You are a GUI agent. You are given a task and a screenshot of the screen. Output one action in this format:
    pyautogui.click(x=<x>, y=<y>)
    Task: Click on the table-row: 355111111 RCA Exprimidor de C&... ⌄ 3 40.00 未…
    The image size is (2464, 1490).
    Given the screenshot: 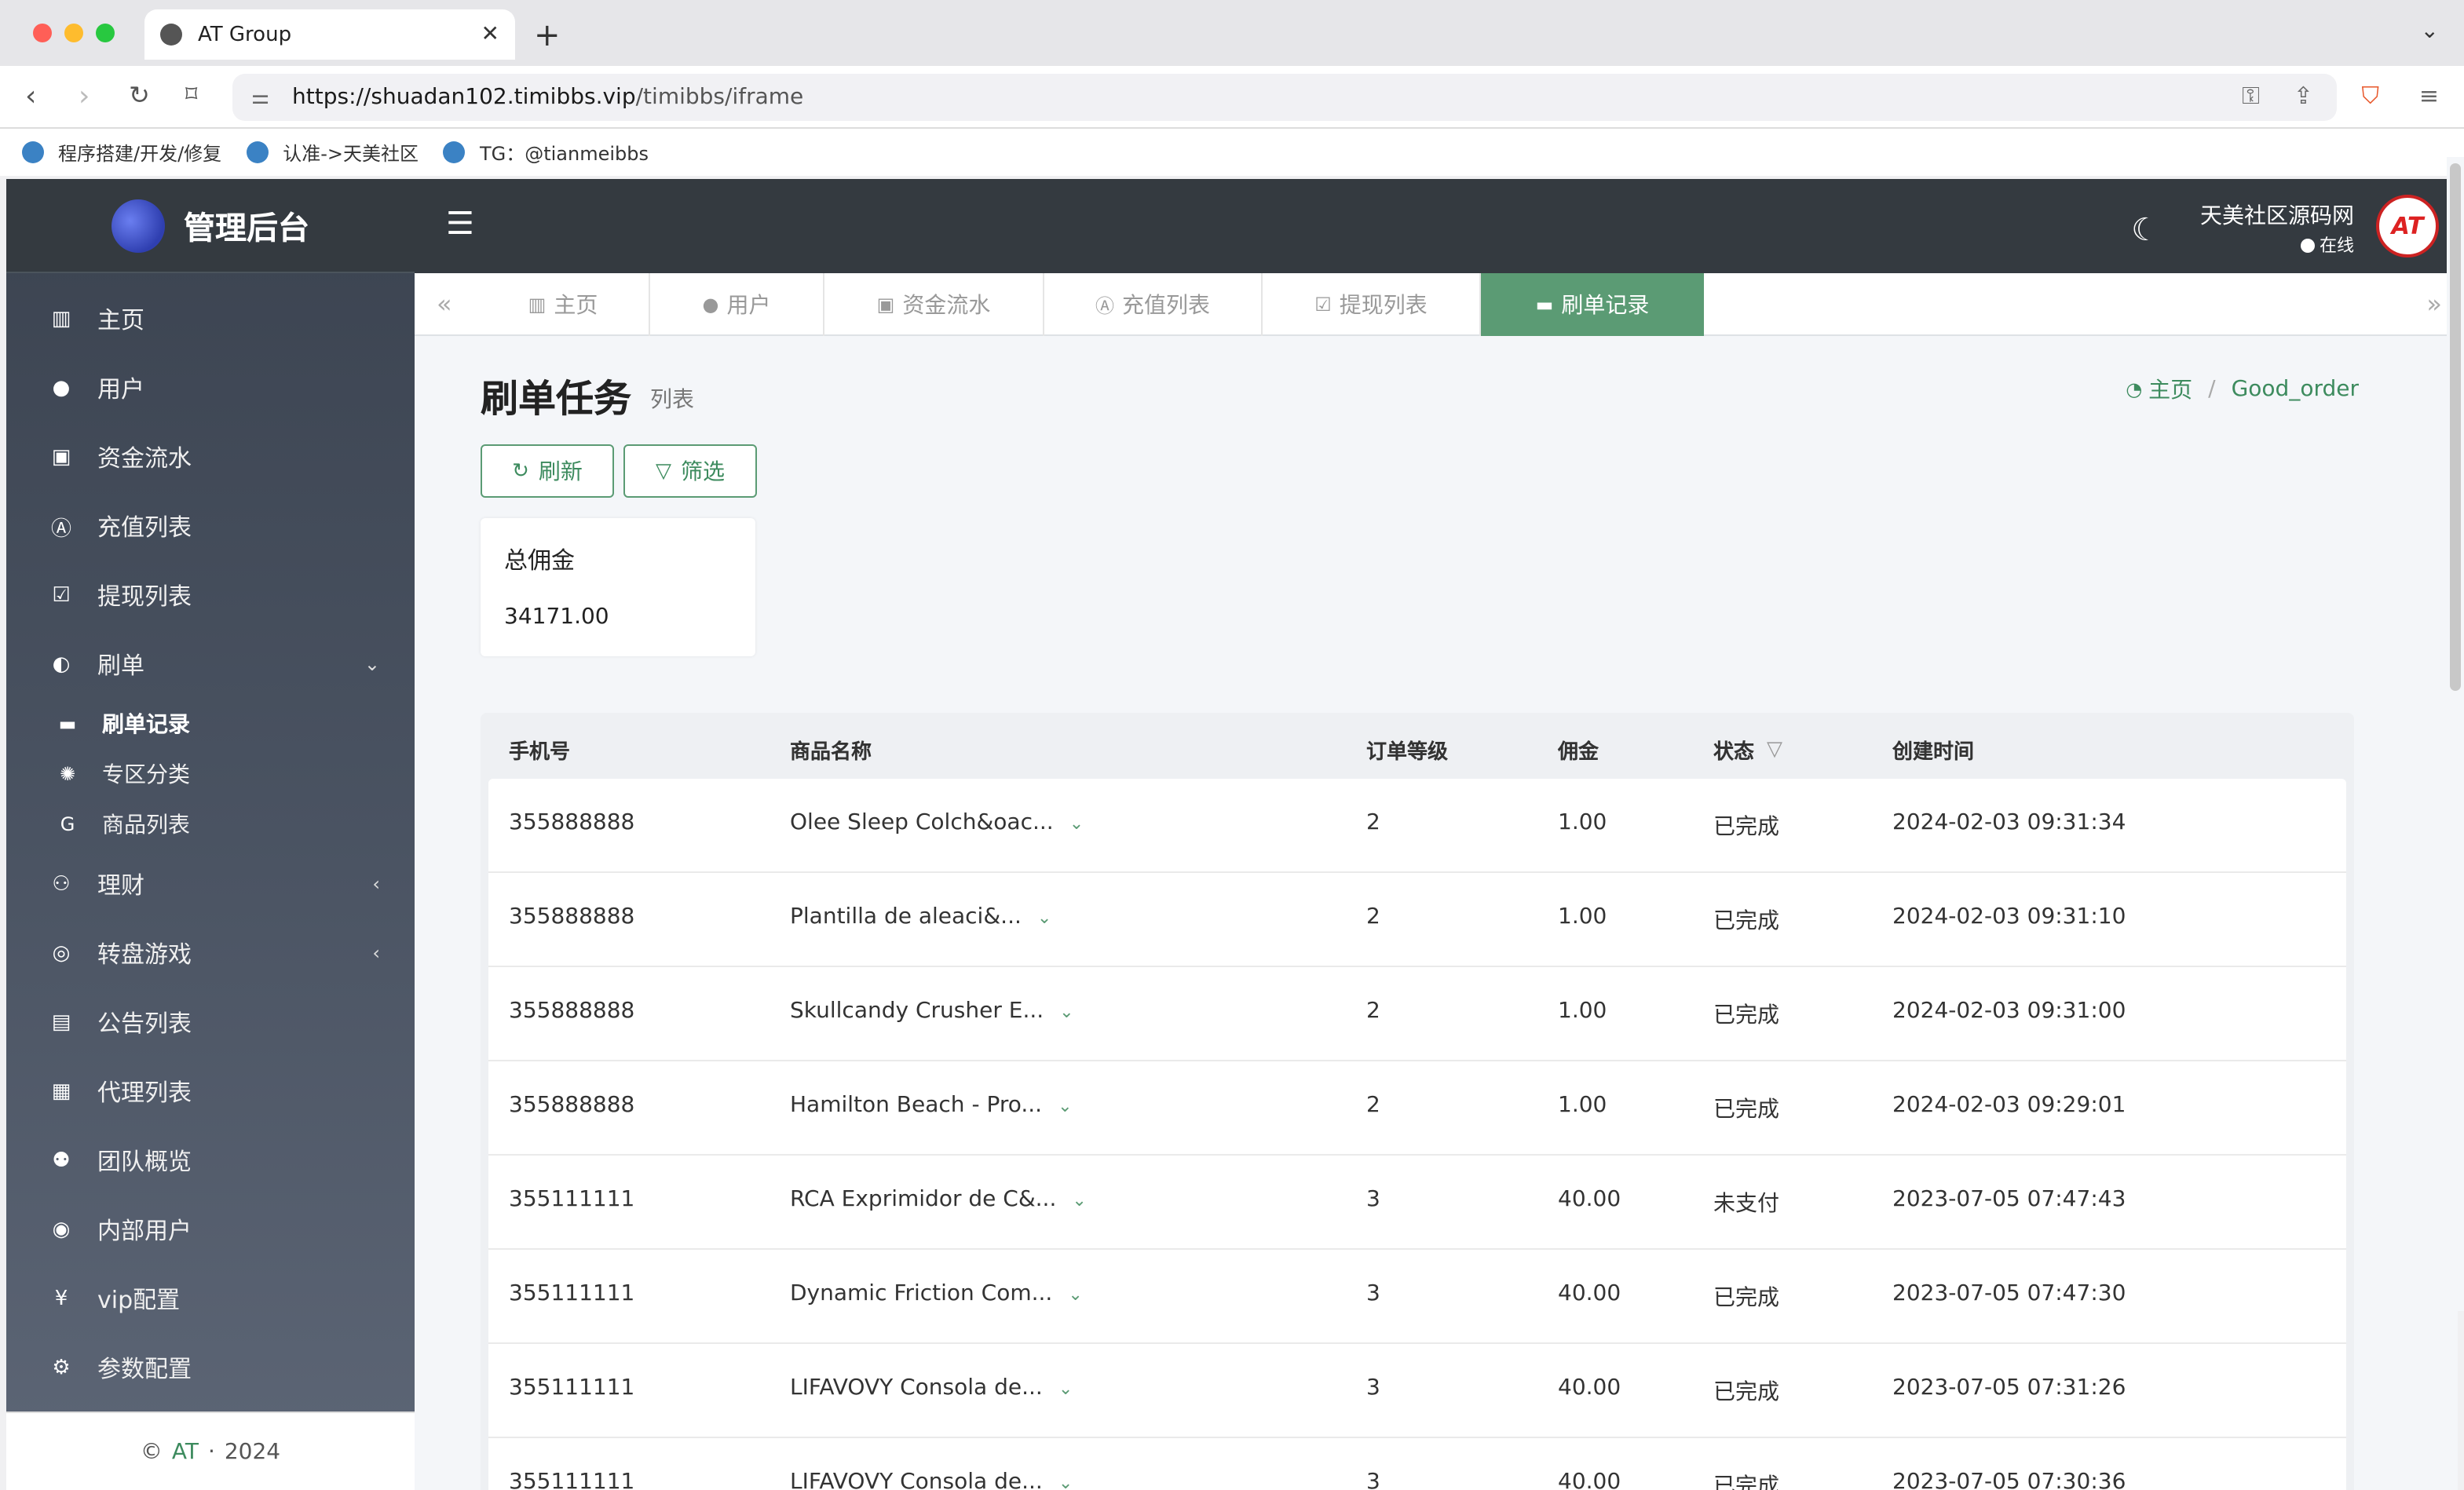 What is the action you would take?
    pyautogui.click(x=1417, y=1203)
    